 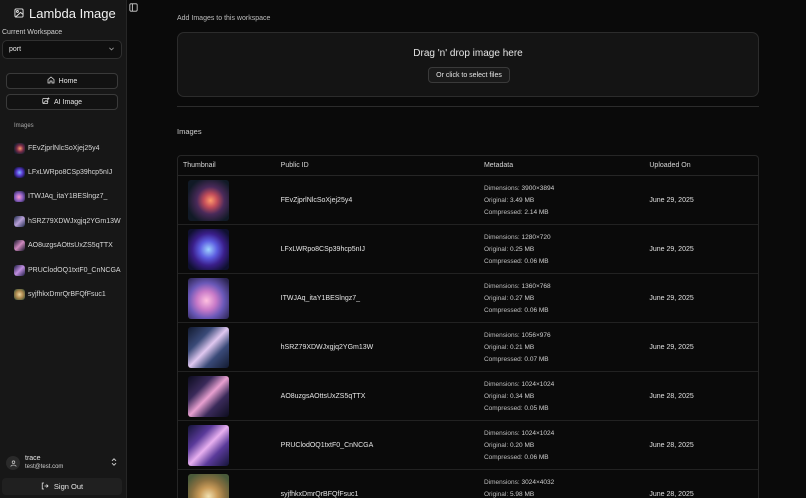 I want to click on sign-out-button: Sign Out, so click(x=62, y=486).